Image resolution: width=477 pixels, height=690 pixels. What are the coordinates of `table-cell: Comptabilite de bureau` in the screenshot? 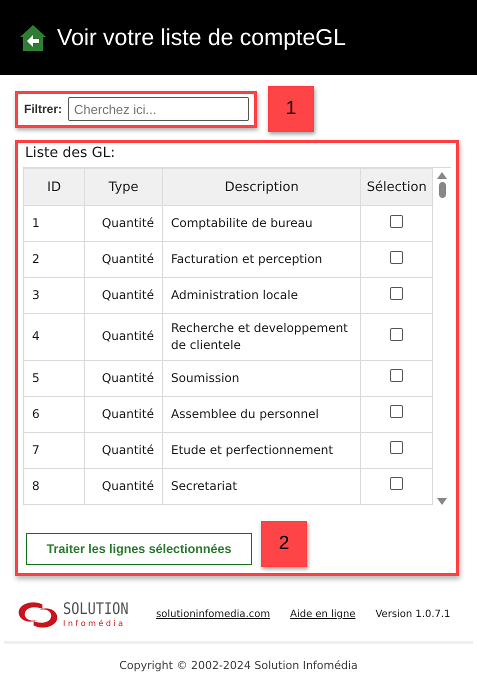 It's located at (261, 224).